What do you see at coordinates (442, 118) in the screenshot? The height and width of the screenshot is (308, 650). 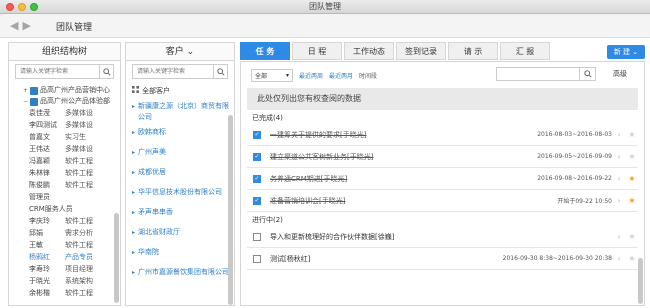 I see `group-completed-header: 已完成(4)` at bounding box center [442, 118].